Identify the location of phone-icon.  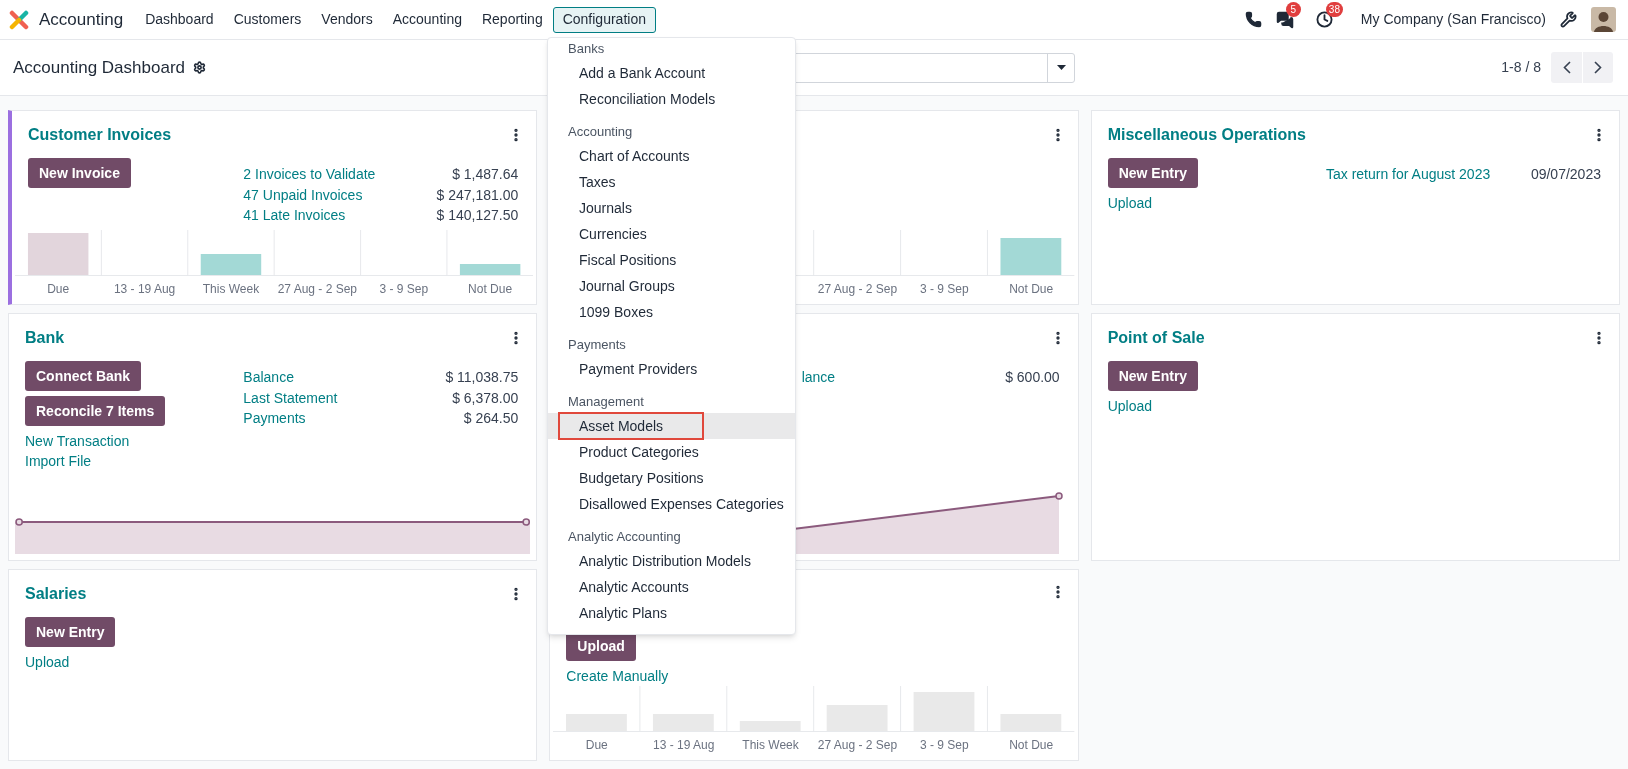
(1253, 19).